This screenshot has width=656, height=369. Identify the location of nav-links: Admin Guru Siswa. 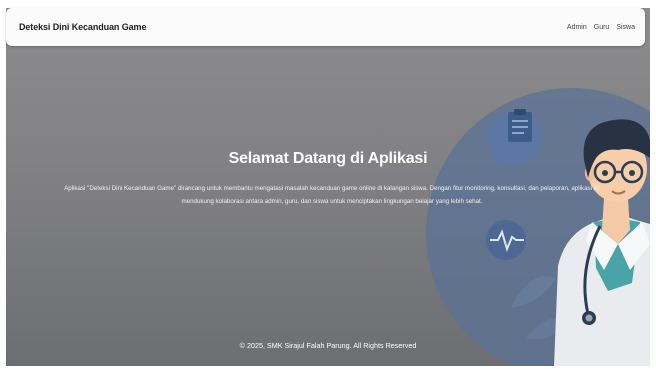
(601, 27).